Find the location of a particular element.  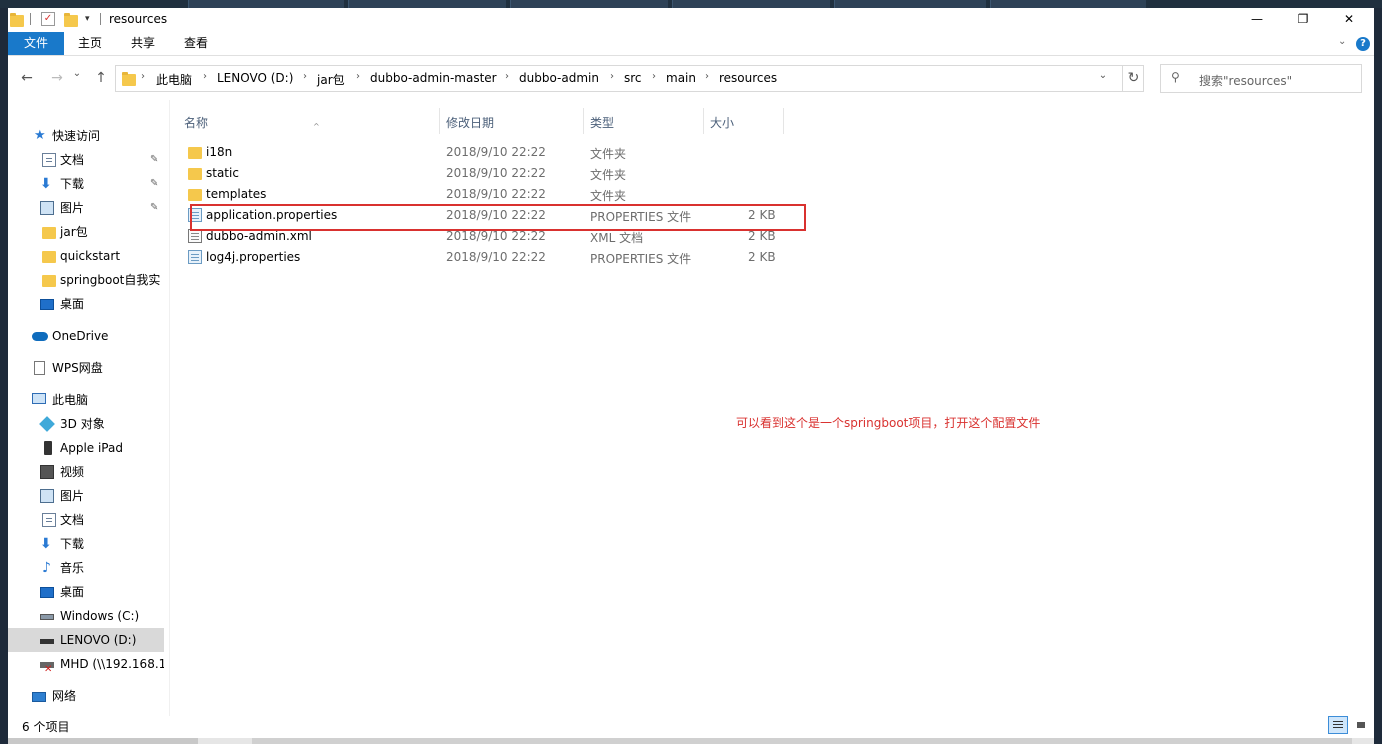

recent-locations-chevron-icon: ⌄ is located at coordinates (77, 73).